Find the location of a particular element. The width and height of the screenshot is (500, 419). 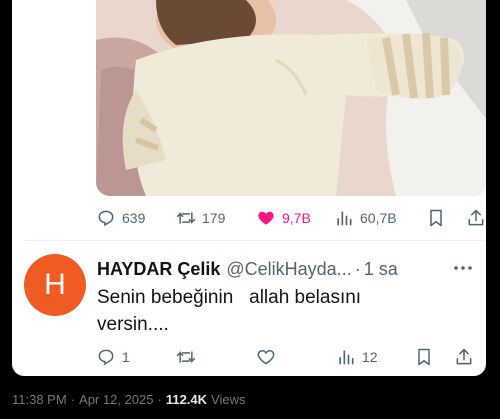

divider is located at coordinates (255, 240).